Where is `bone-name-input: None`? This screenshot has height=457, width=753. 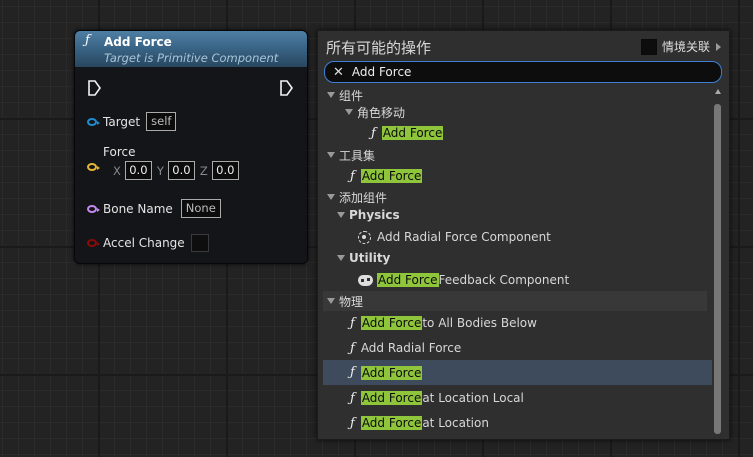
bone-name-input: None is located at coordinates (200, 208).